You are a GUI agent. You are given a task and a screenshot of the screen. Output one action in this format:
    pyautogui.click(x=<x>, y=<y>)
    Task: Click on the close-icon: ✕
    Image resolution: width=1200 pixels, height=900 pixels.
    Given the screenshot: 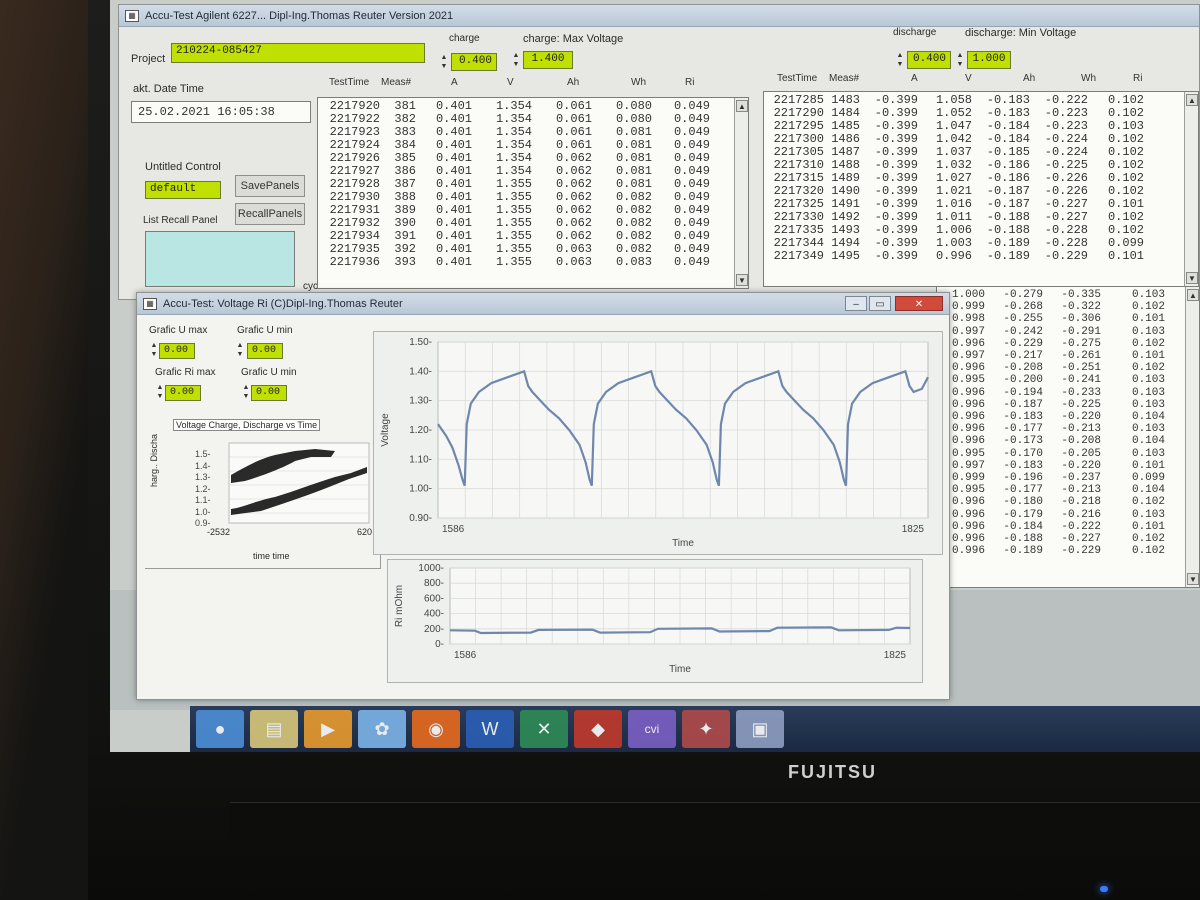 What is the action you would take?
    pyautogui.click(x=919, y=303)
    